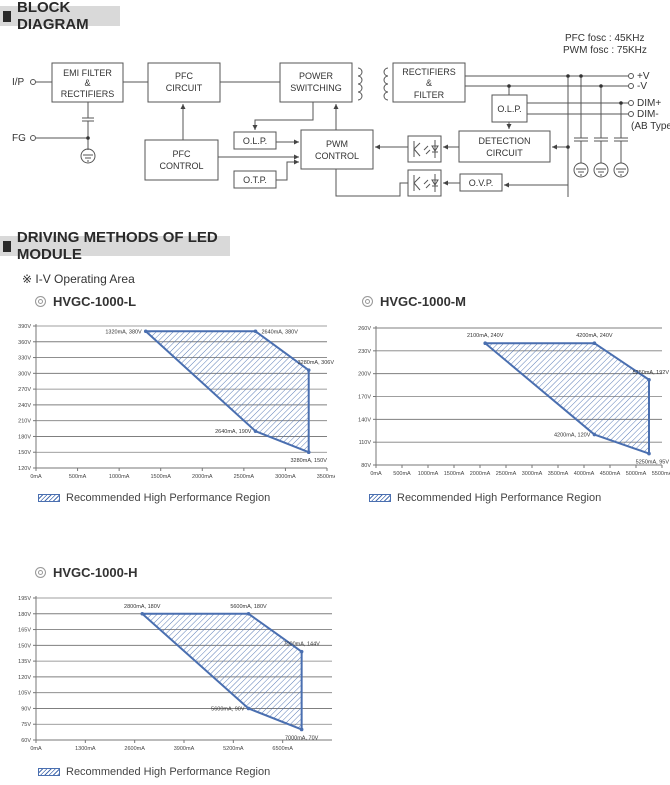  I want to click on label-pwm-control: CONTROL, so click(337, 156).